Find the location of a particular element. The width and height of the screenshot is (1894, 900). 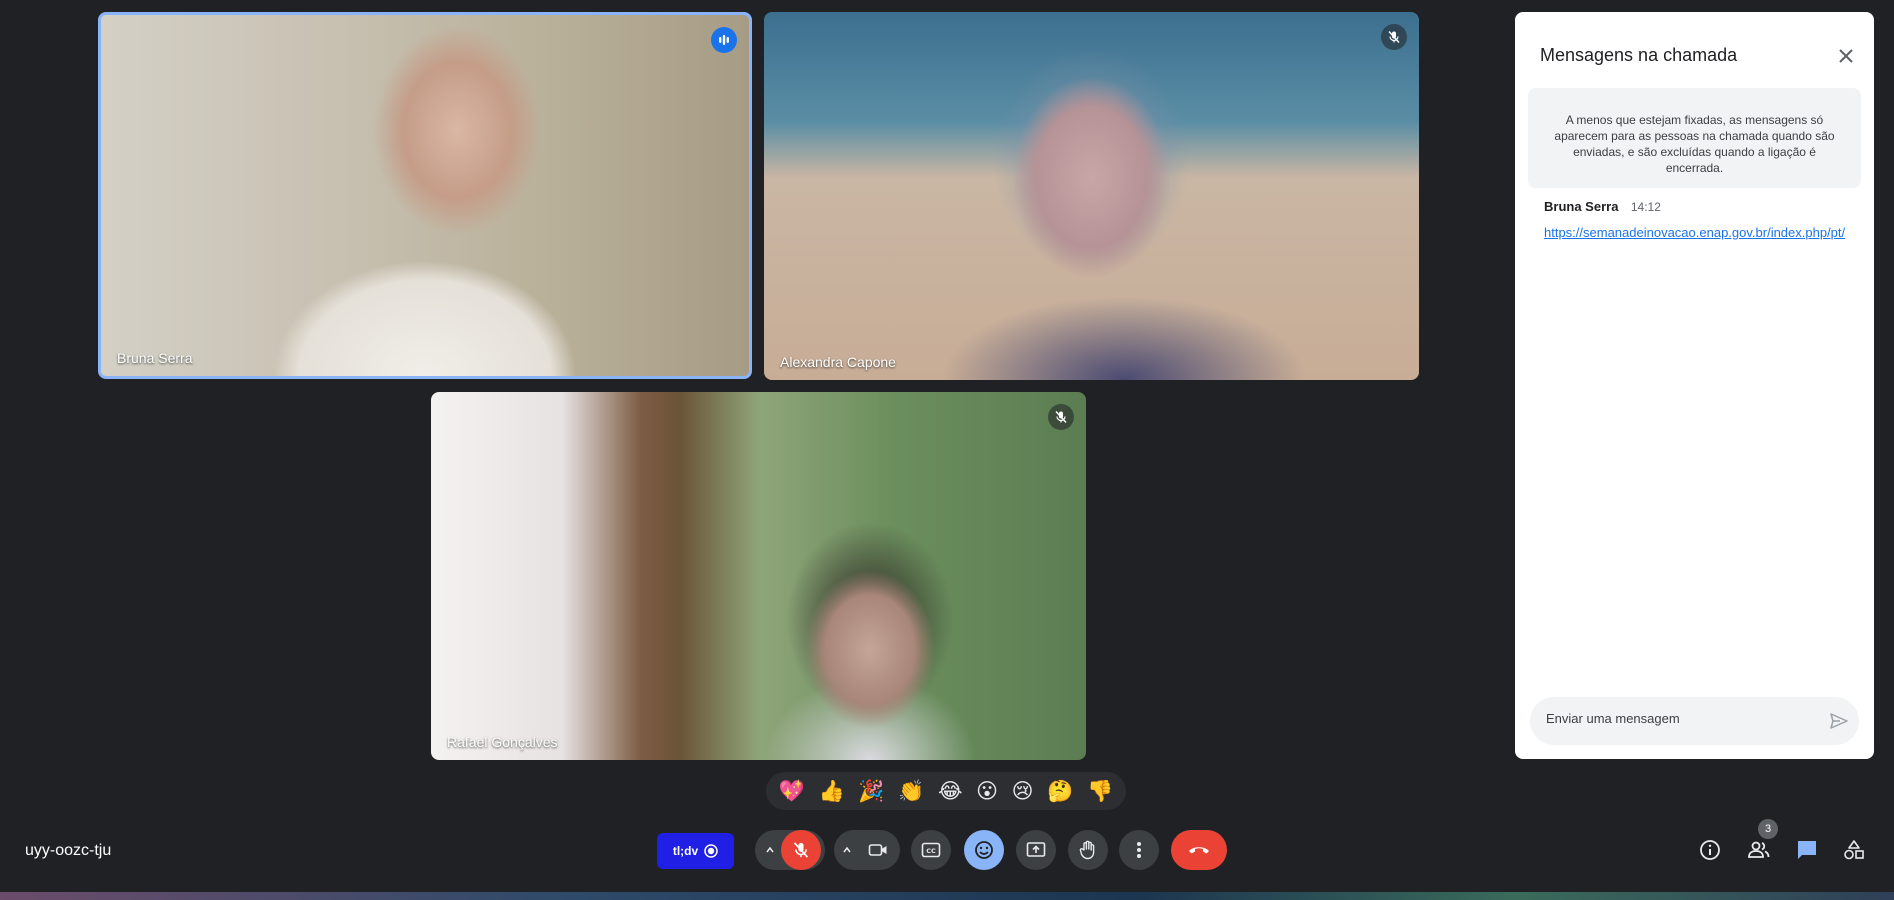

svg-text: CC is located at coordinates (931, 851).